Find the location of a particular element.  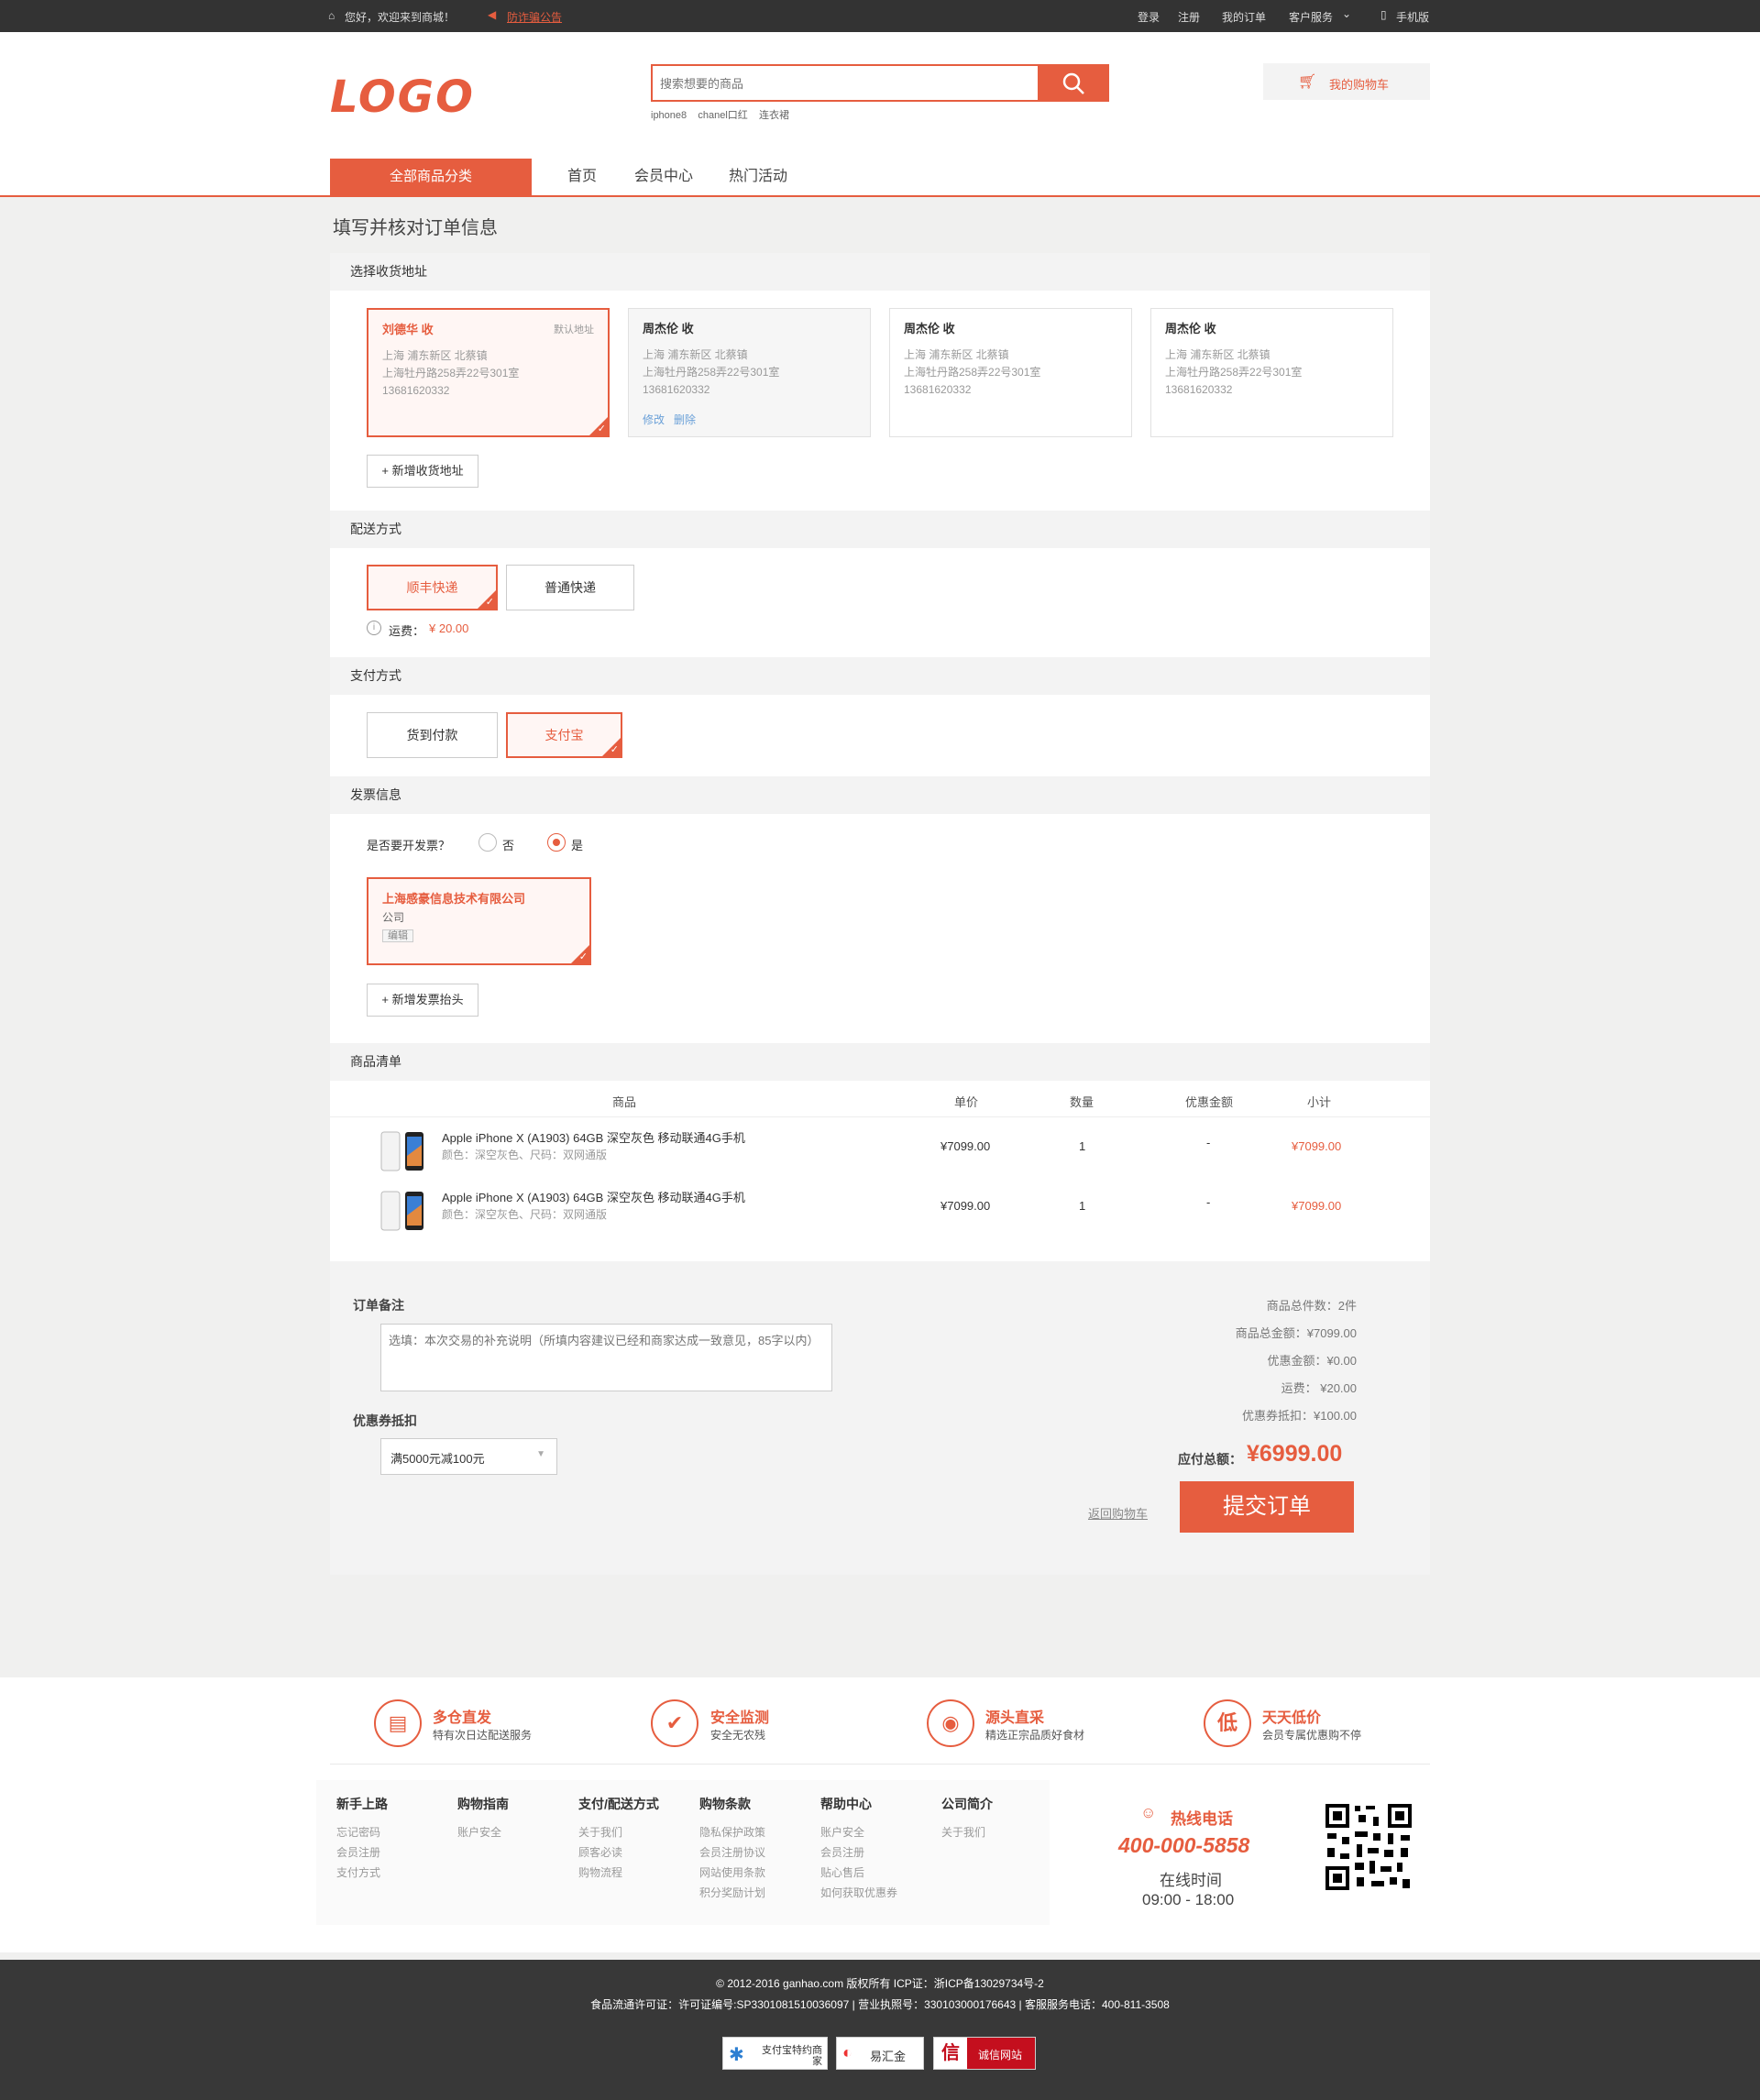

summary-total: 商品总金额：¥7099.00 is located at coordinates (1296, 1333).